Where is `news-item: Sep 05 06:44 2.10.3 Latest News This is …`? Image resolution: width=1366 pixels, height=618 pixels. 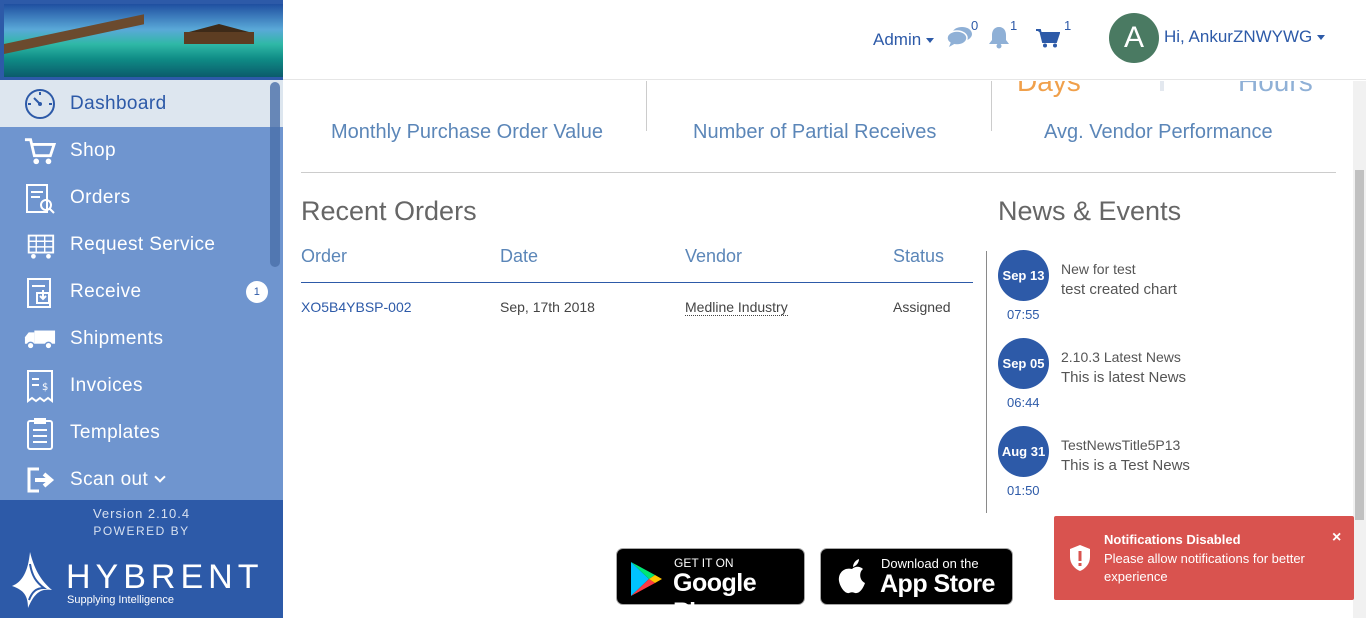
news-item: Sep 05 06:44 2.10.3 Latest News This is … is located at coordinates (1158, 378).